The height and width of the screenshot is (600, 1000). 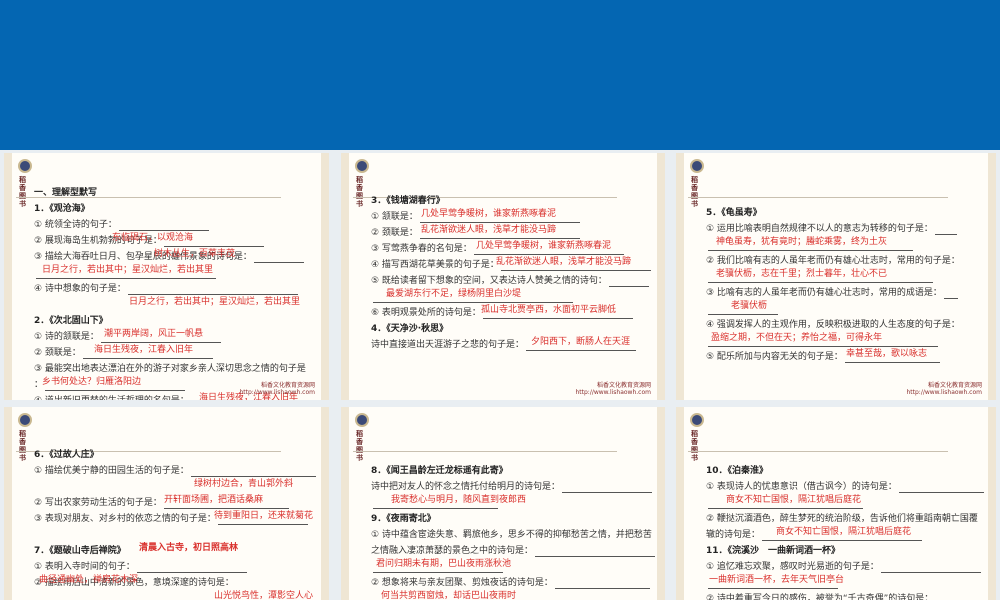 What do you see at coordinates (264, 595) in the screenshot?
I see `answer-text: 山光悦鸟性，潭影空人心` at bounding box center [264, 595].